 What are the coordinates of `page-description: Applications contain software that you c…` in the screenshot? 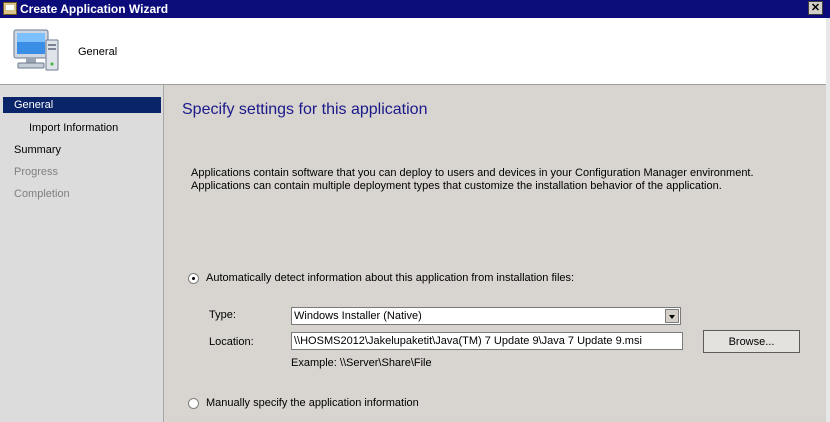 It's located at (472, 179).